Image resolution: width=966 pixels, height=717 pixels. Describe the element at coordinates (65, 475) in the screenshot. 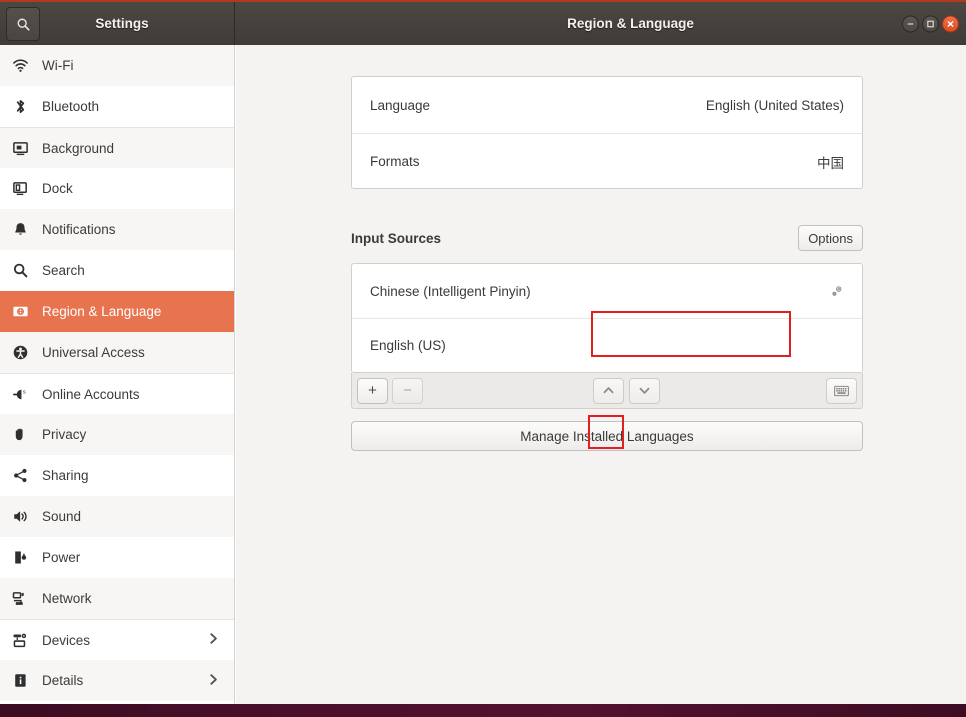

I see `sidebar-item-label: Sharing` at that location.